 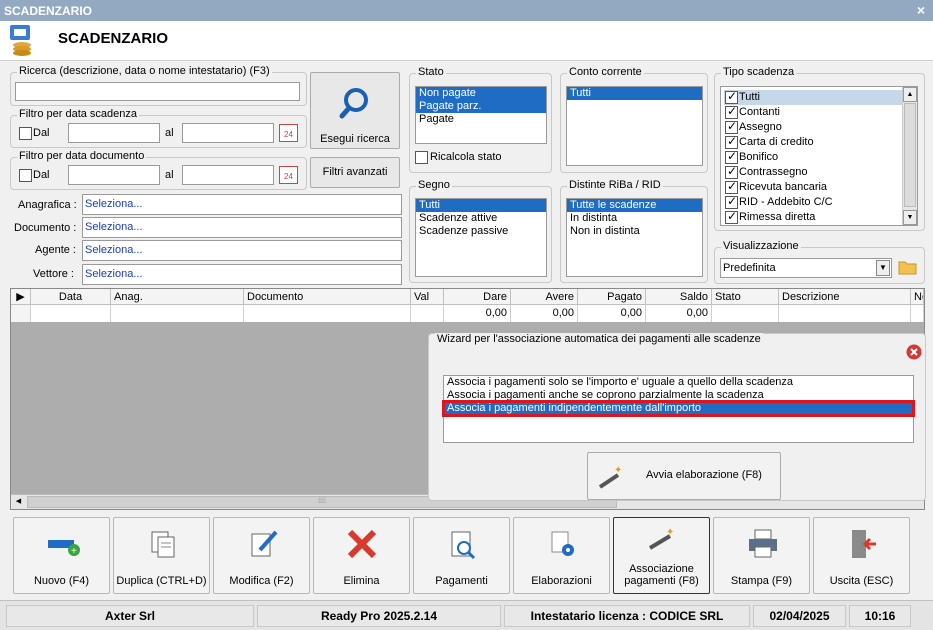 What do you see at coordinates (477, 297) in the screenshot?
I see `column-header: Dare` at bounding box center [477, 297].